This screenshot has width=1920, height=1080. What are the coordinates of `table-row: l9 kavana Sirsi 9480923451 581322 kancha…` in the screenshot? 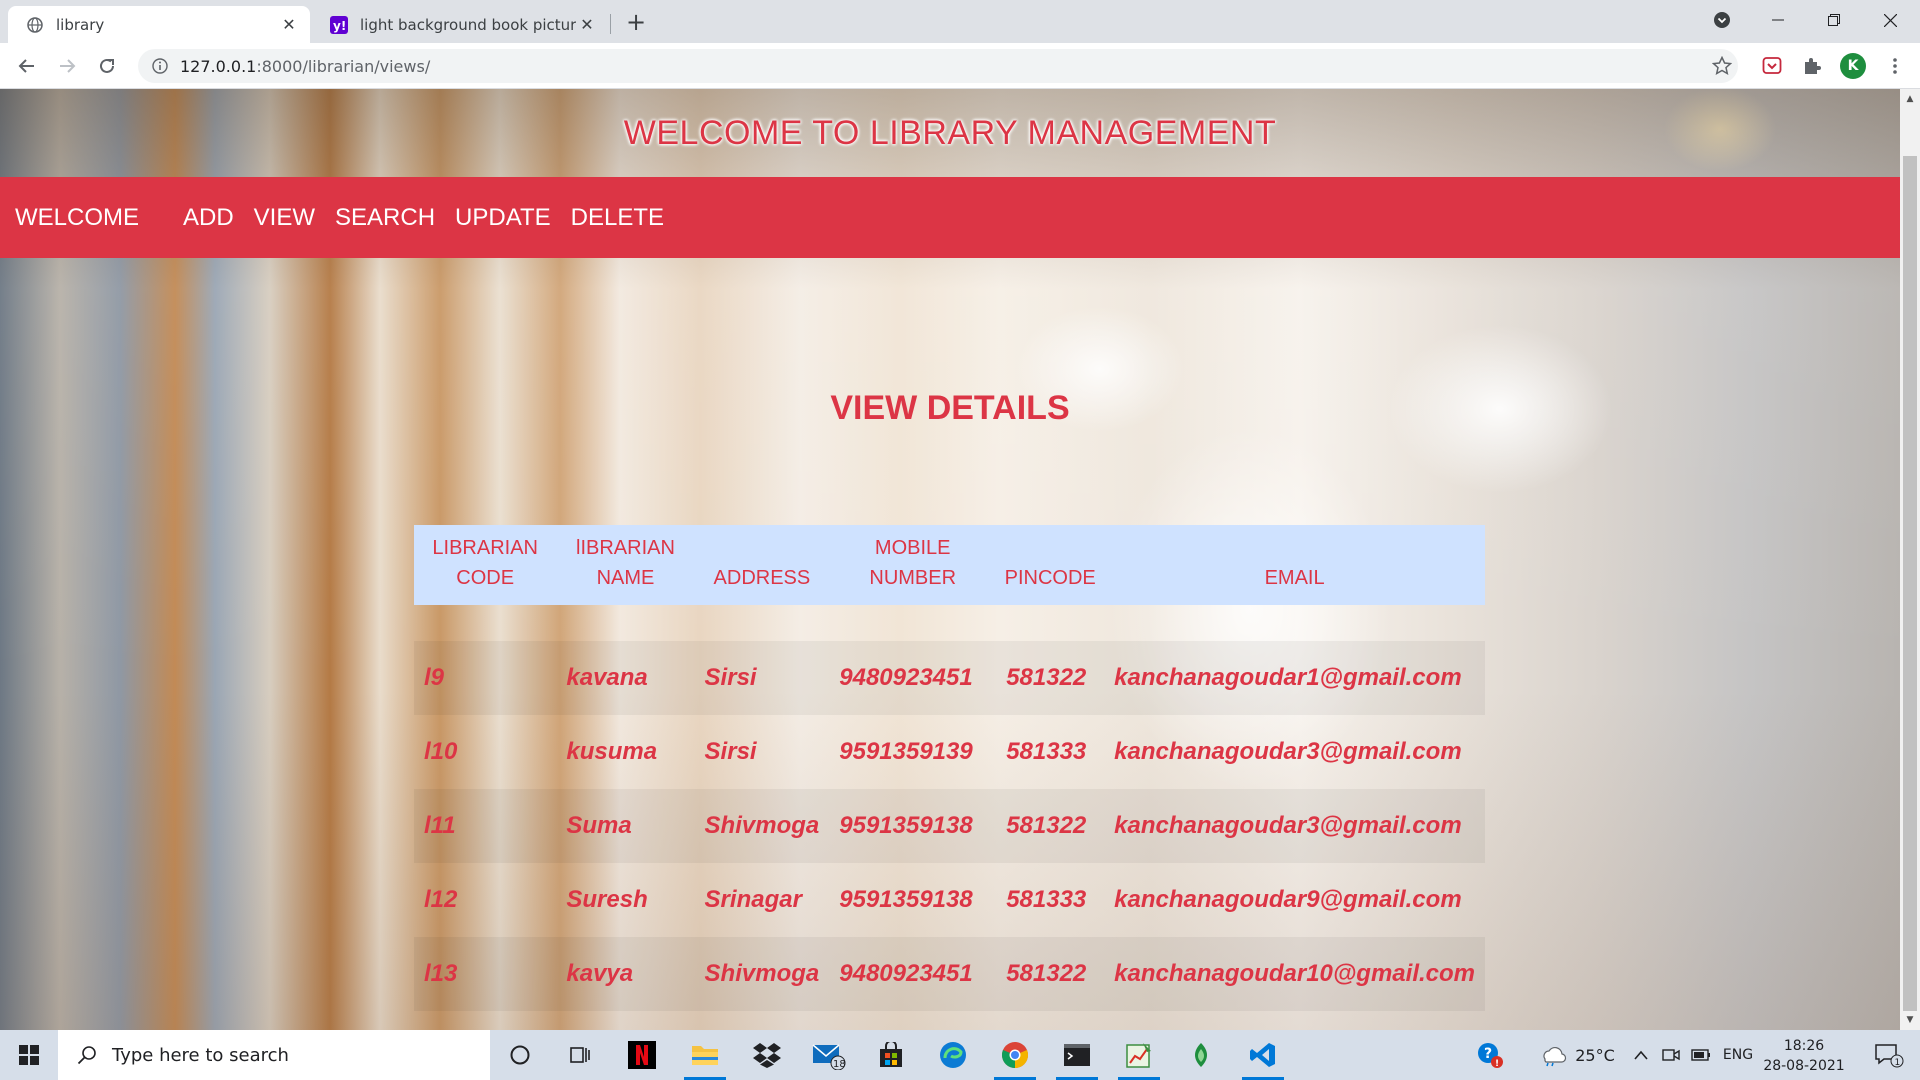 It's located at (949, 678).